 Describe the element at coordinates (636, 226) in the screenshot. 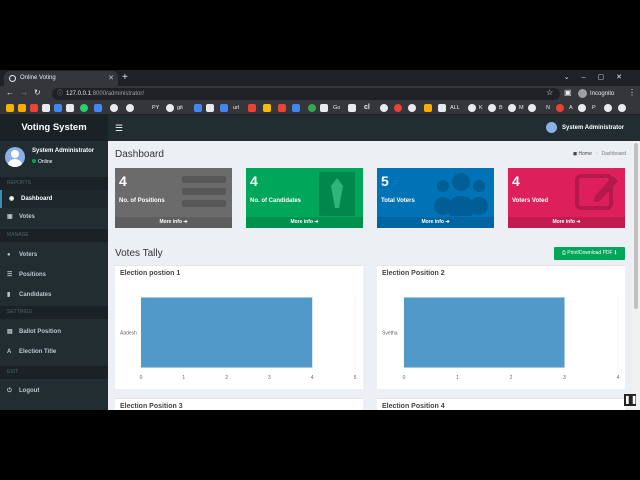

I see `scrollbar-thumb` at that location.